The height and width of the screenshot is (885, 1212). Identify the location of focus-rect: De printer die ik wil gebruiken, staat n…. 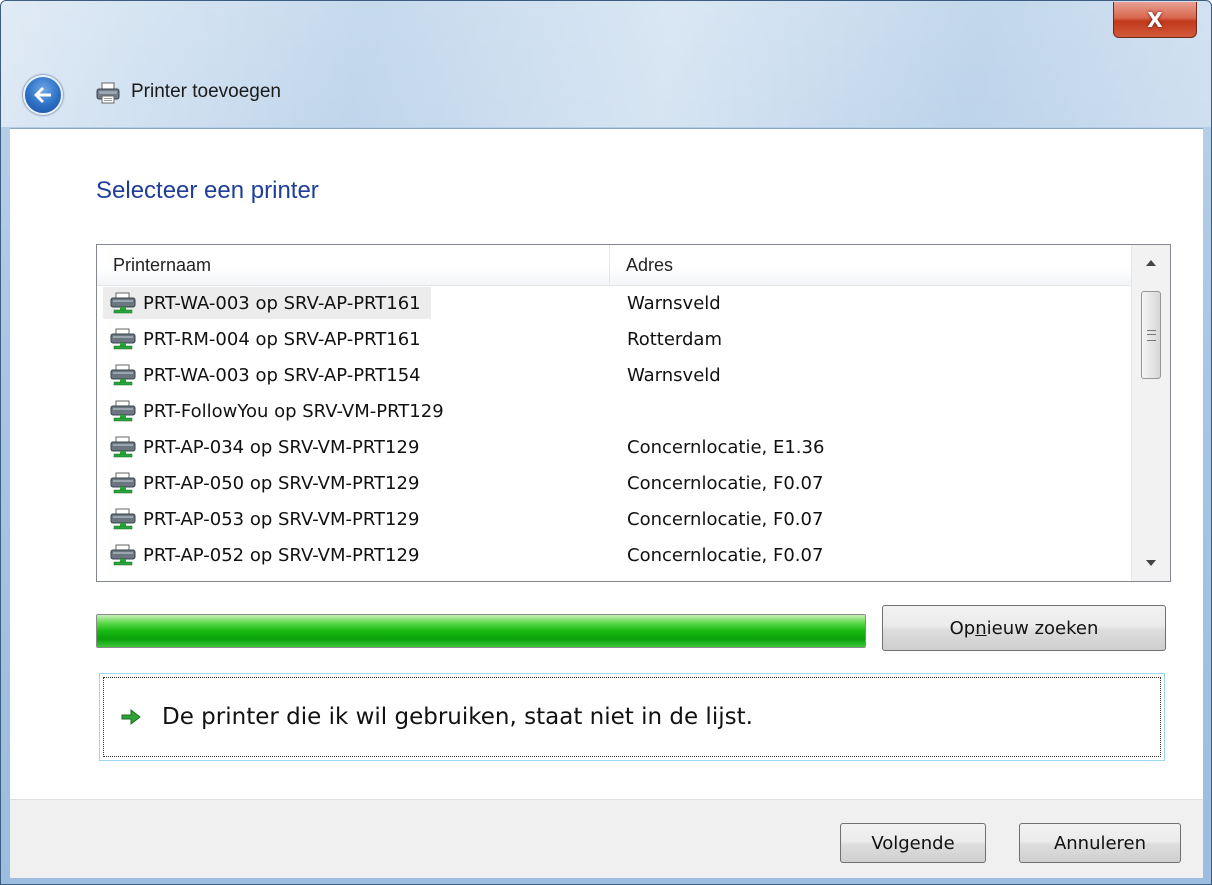
(632, 717).